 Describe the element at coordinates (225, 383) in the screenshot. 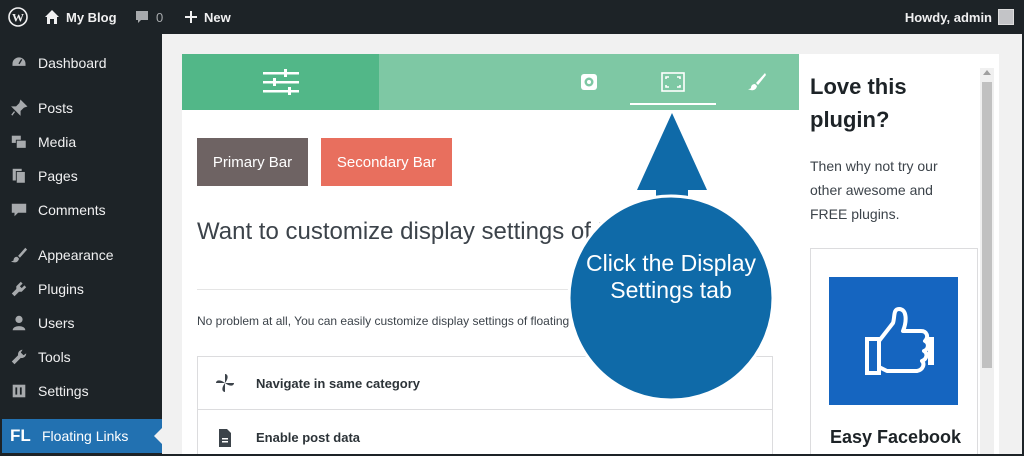

I see `pinwheel-icon` at that location.